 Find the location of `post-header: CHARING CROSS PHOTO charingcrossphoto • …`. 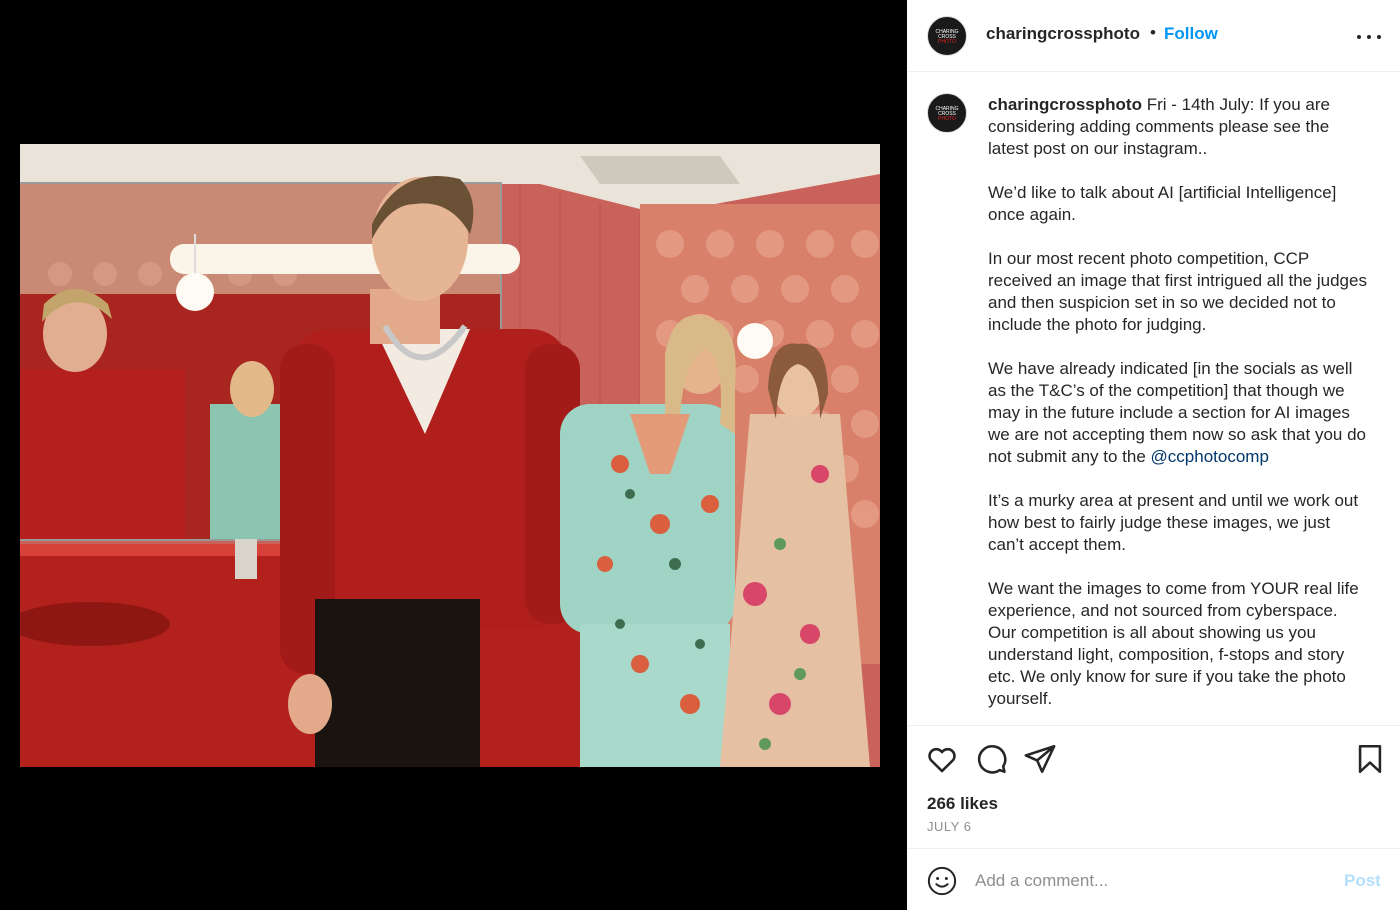

post-header: CHARING CROSS PHOTO charingcrossphoto • … is located at coordinates (1153, 36).